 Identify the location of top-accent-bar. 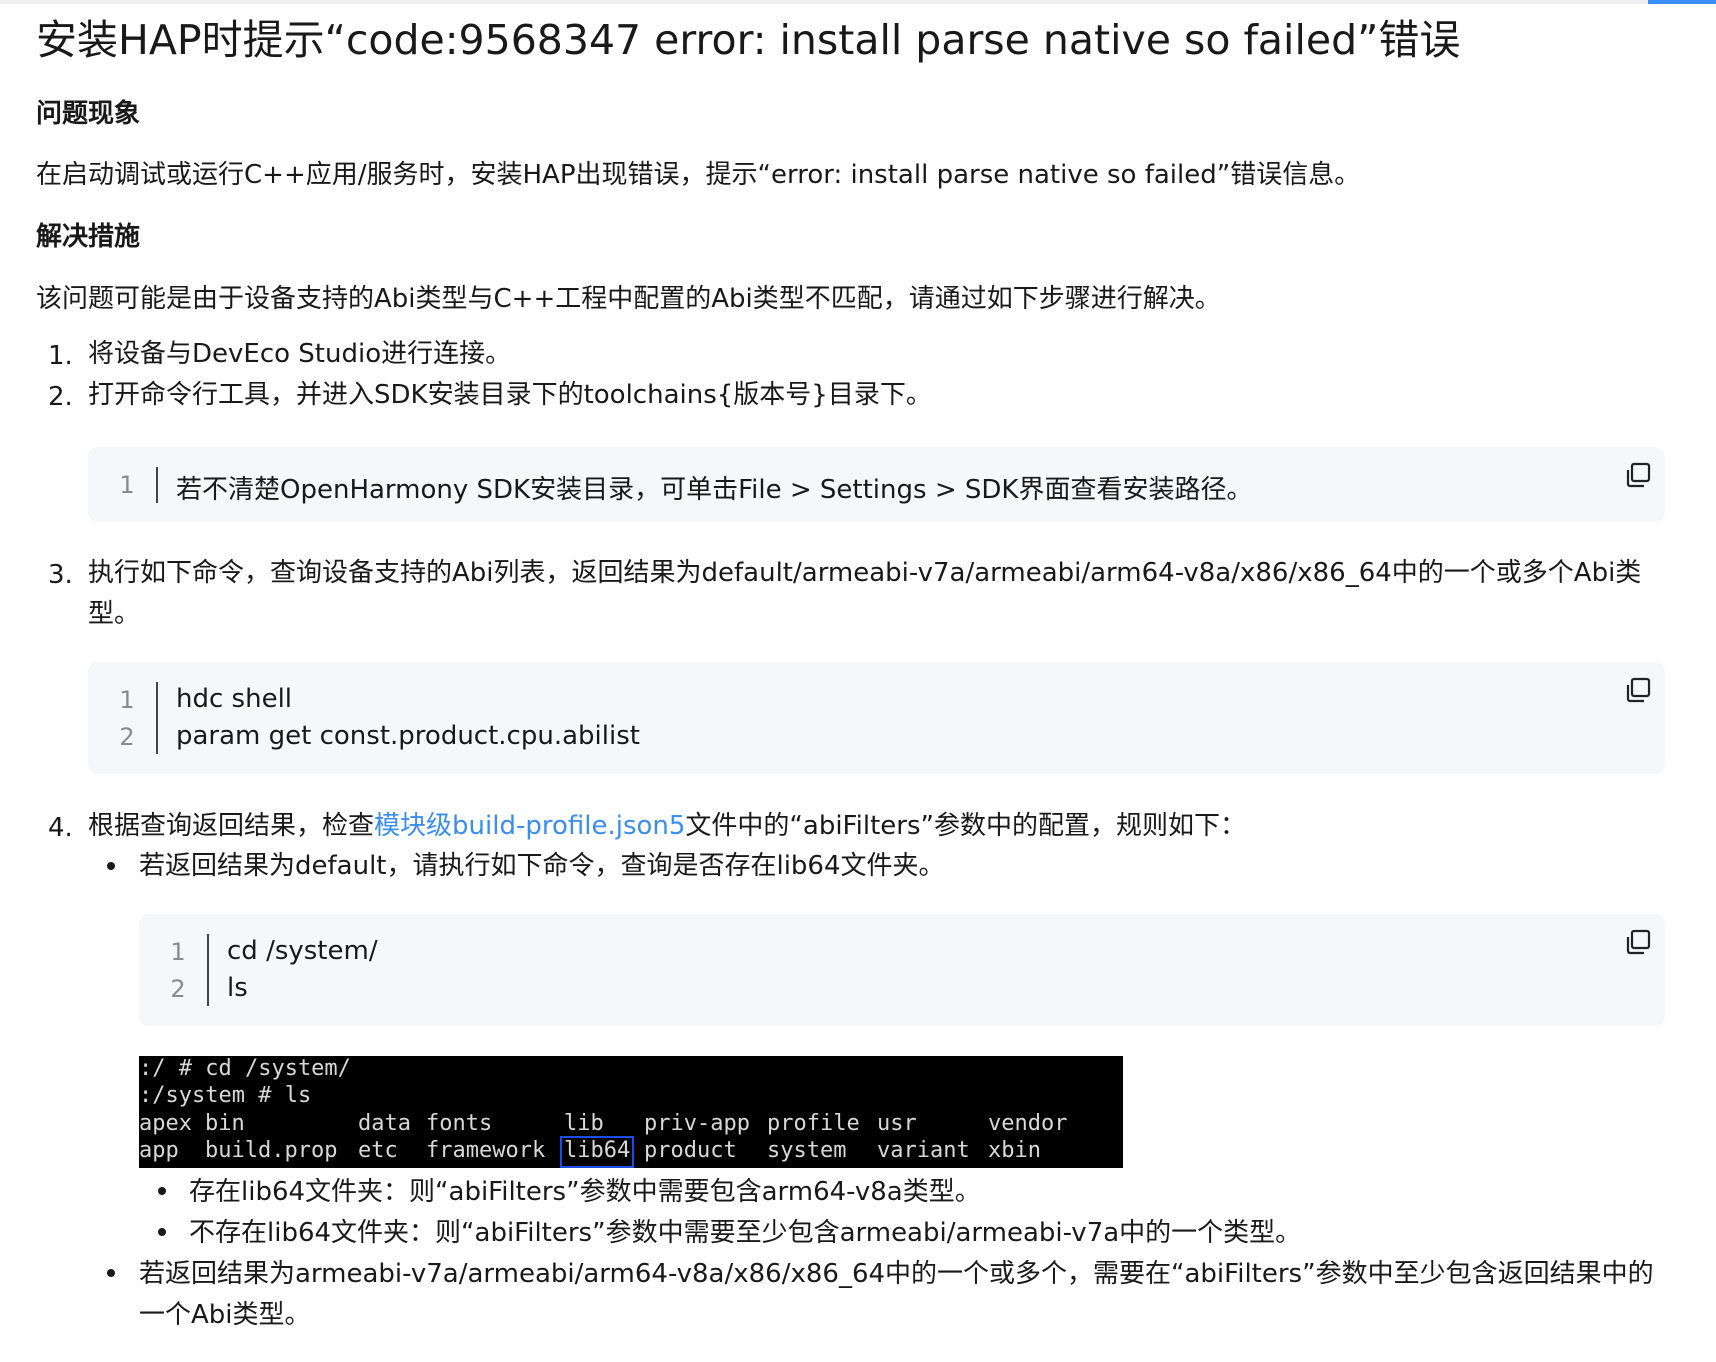
(1682, 2).